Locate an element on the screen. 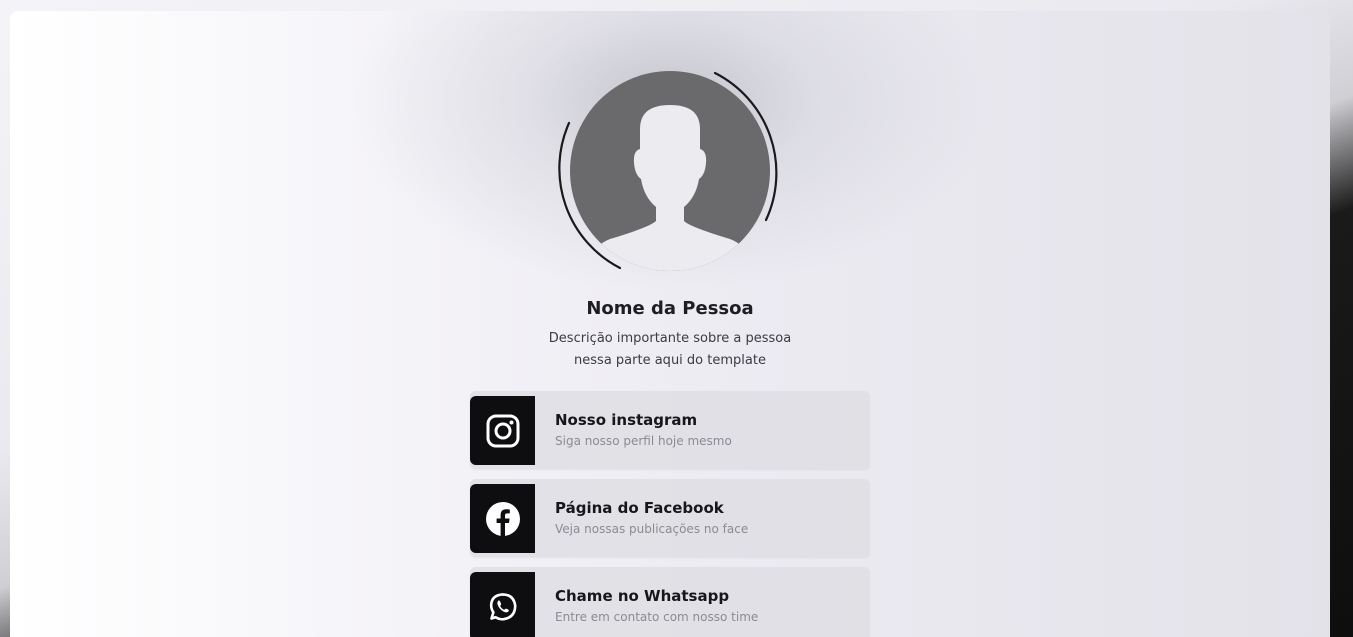  profile-description-line-2: nessa parte aqui do template is located at coordinates (670, 360).